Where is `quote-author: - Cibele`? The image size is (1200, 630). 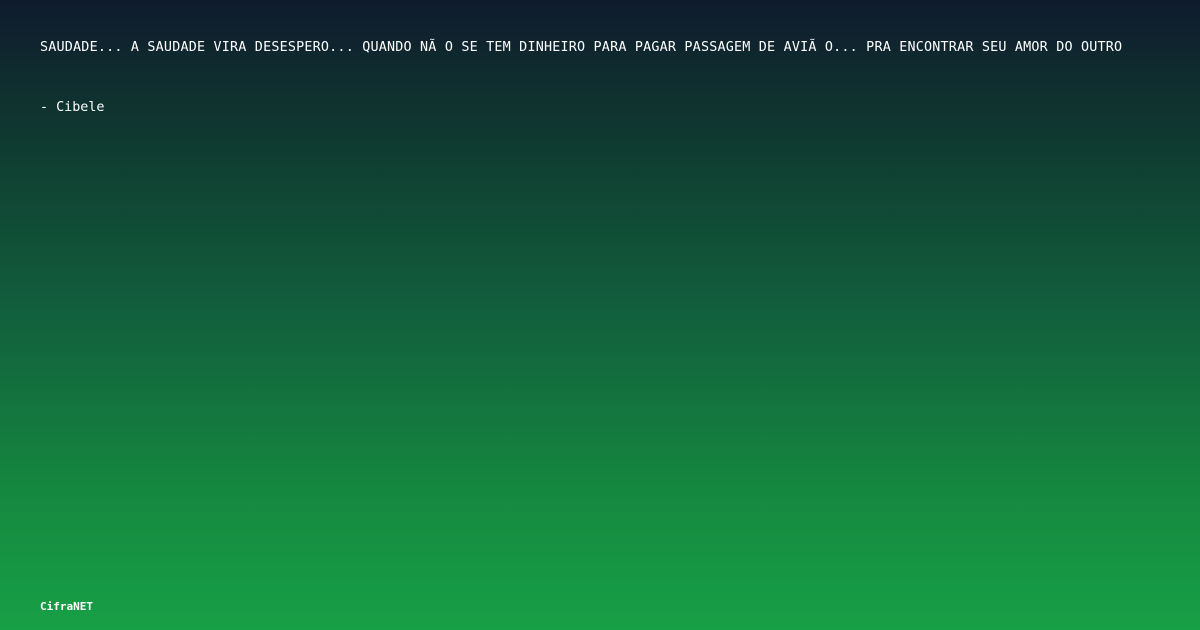
quote-author: - Cibele is located at coordinates (72, 107).